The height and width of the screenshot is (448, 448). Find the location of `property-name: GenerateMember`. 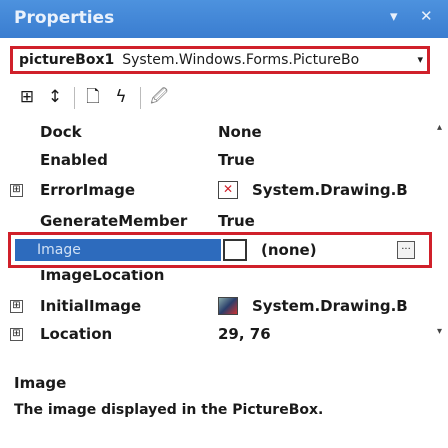

property-name: GenerateMember is located at coordinates (114, 220).